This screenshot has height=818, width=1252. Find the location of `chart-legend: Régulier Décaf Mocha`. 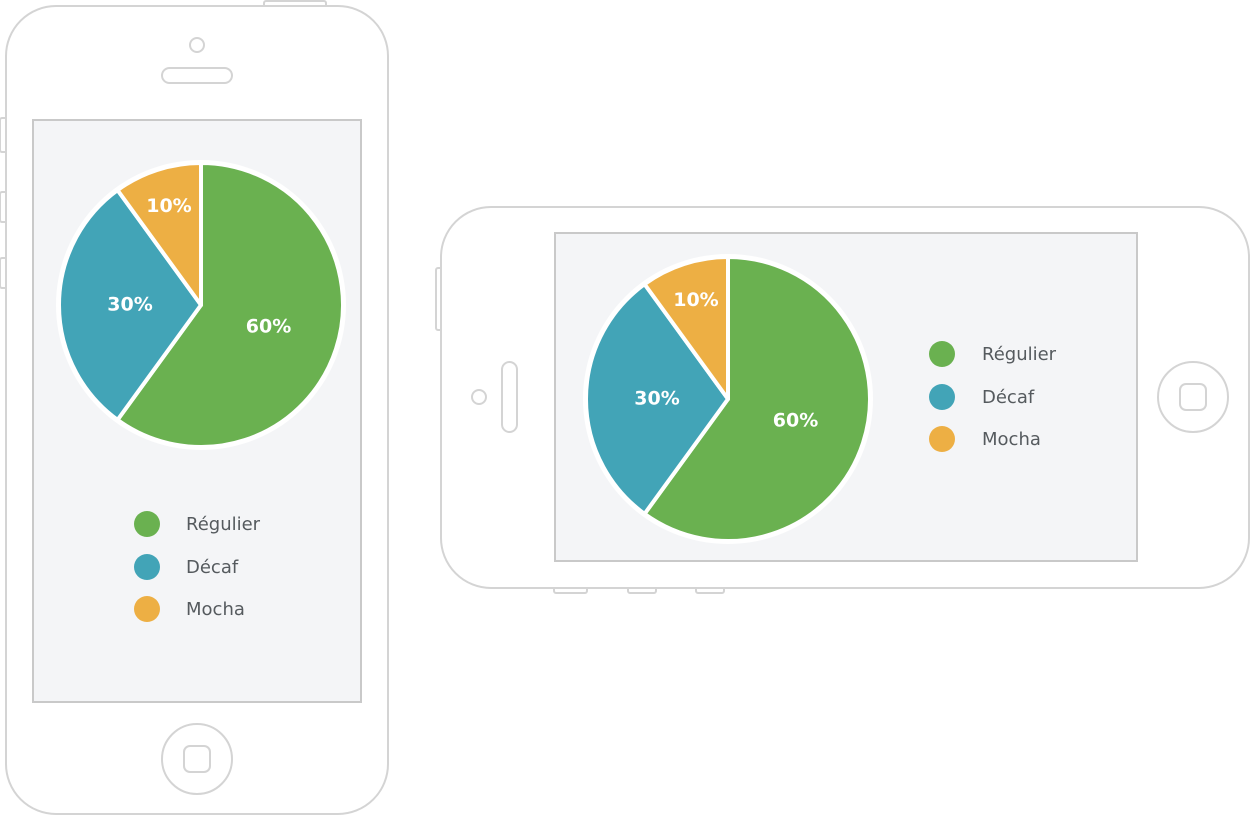

chart-legend: Régulier Décaf Mocha is located at coordinates (993, 396).